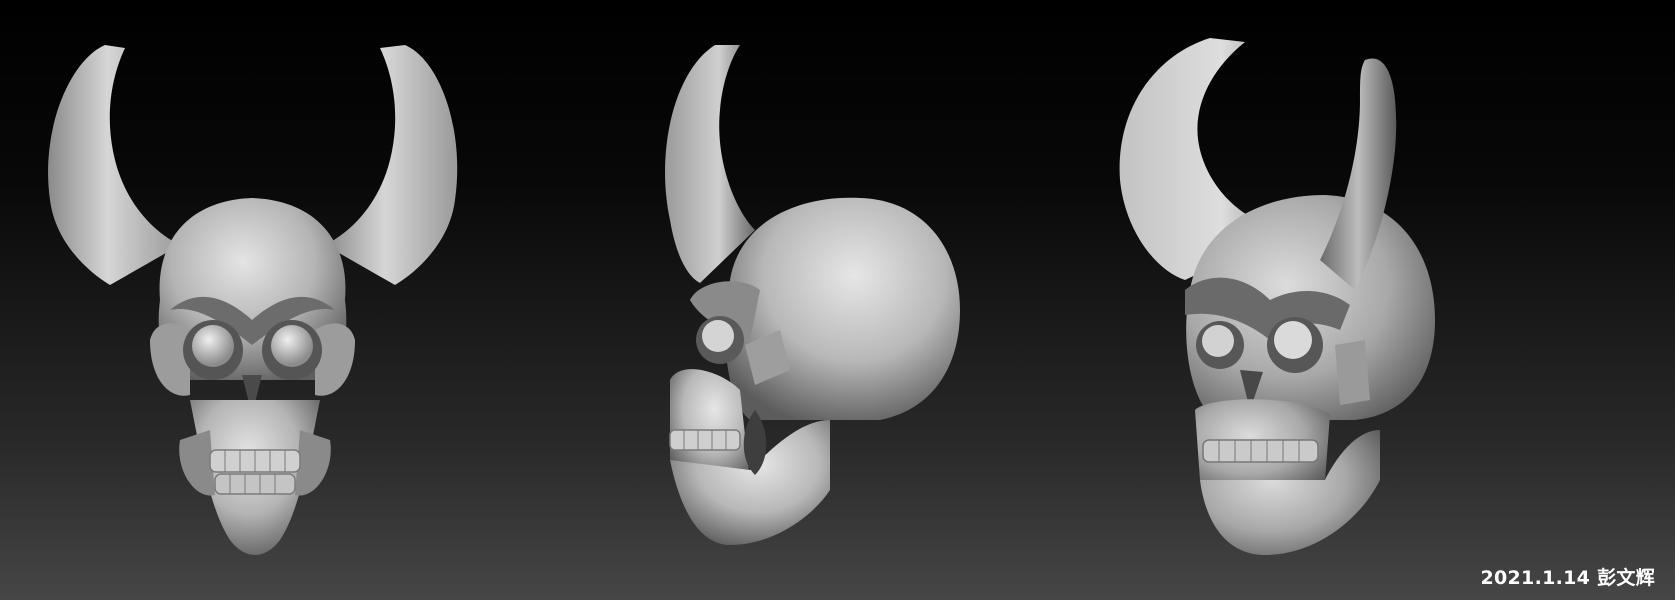 The image size is (1675, 600). I want to click on artist-date-caption: 2021.1.14 彭文辉, so click(1567, 578).